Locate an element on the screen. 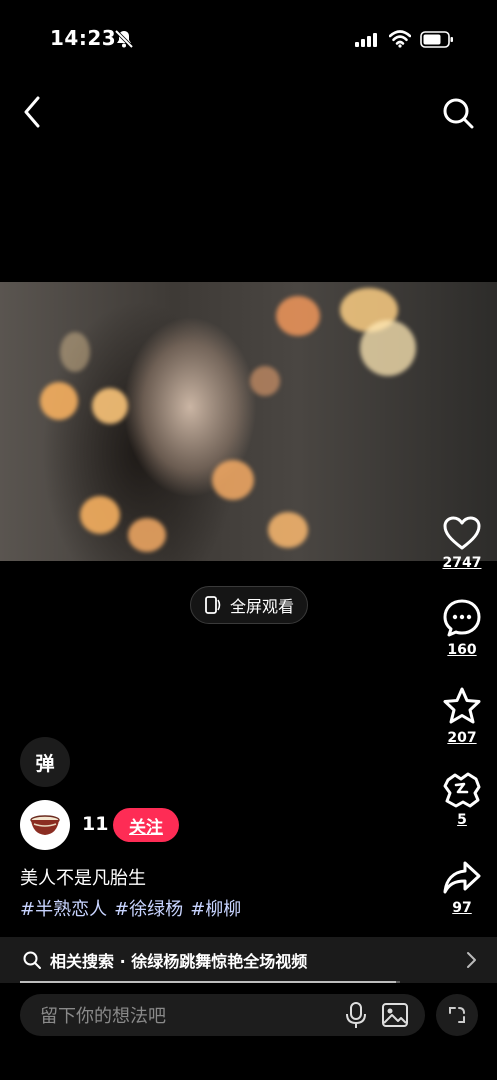 The image size is (497, 1080). star-icon is located at coordinates (462, 705).